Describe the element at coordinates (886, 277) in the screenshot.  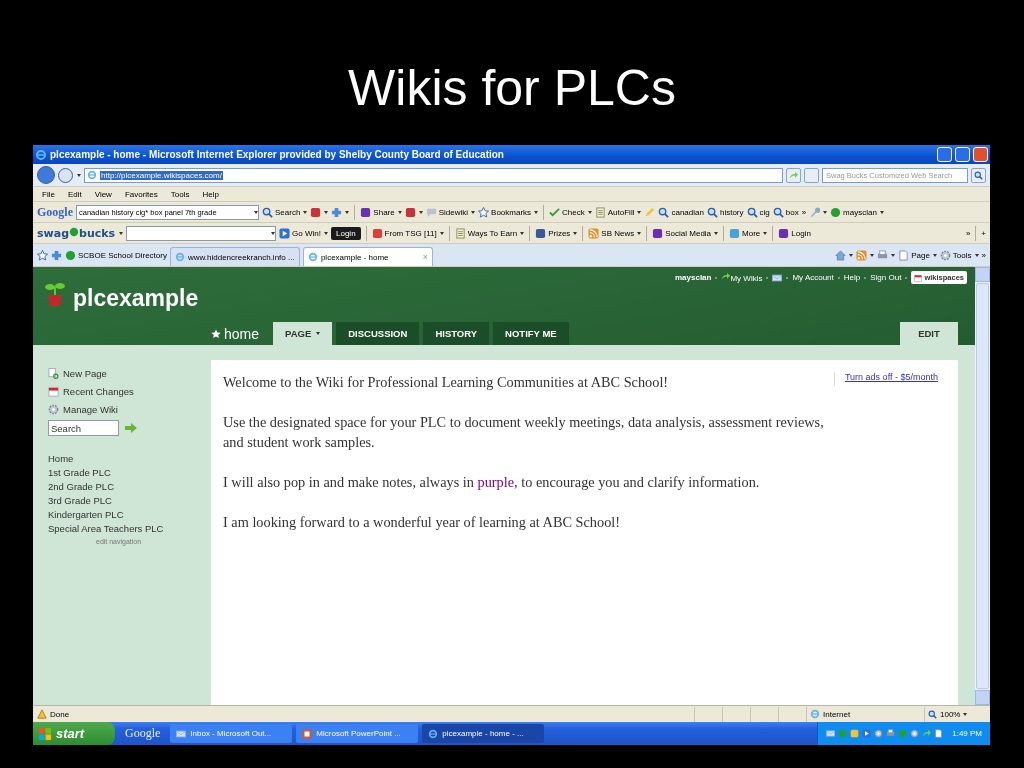
I see `user-link: Sign Out` at that location.